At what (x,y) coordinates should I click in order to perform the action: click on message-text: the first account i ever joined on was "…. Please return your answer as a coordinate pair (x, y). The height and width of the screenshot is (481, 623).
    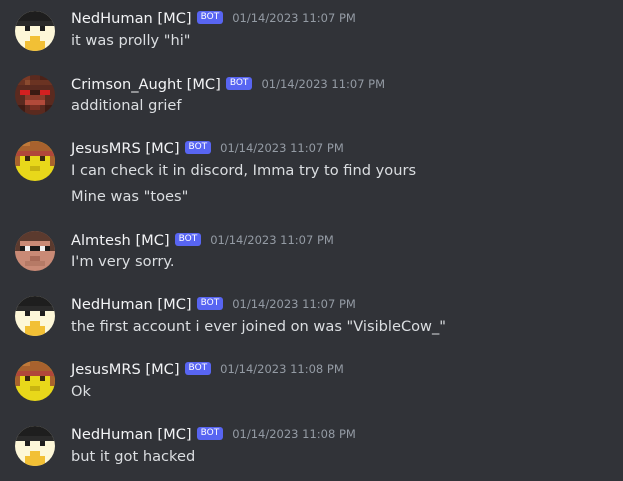
    Looking at the image, I should click on (259, 326).